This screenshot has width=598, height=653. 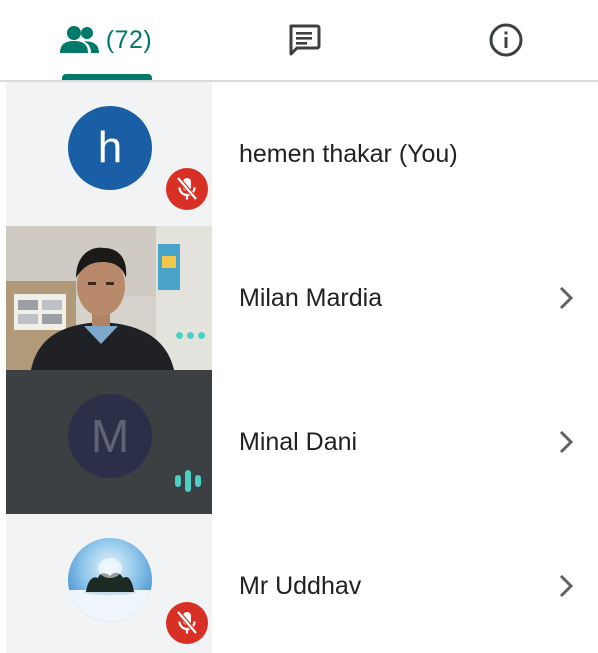 I want to click on people-icon, so click(x=79, y=39).